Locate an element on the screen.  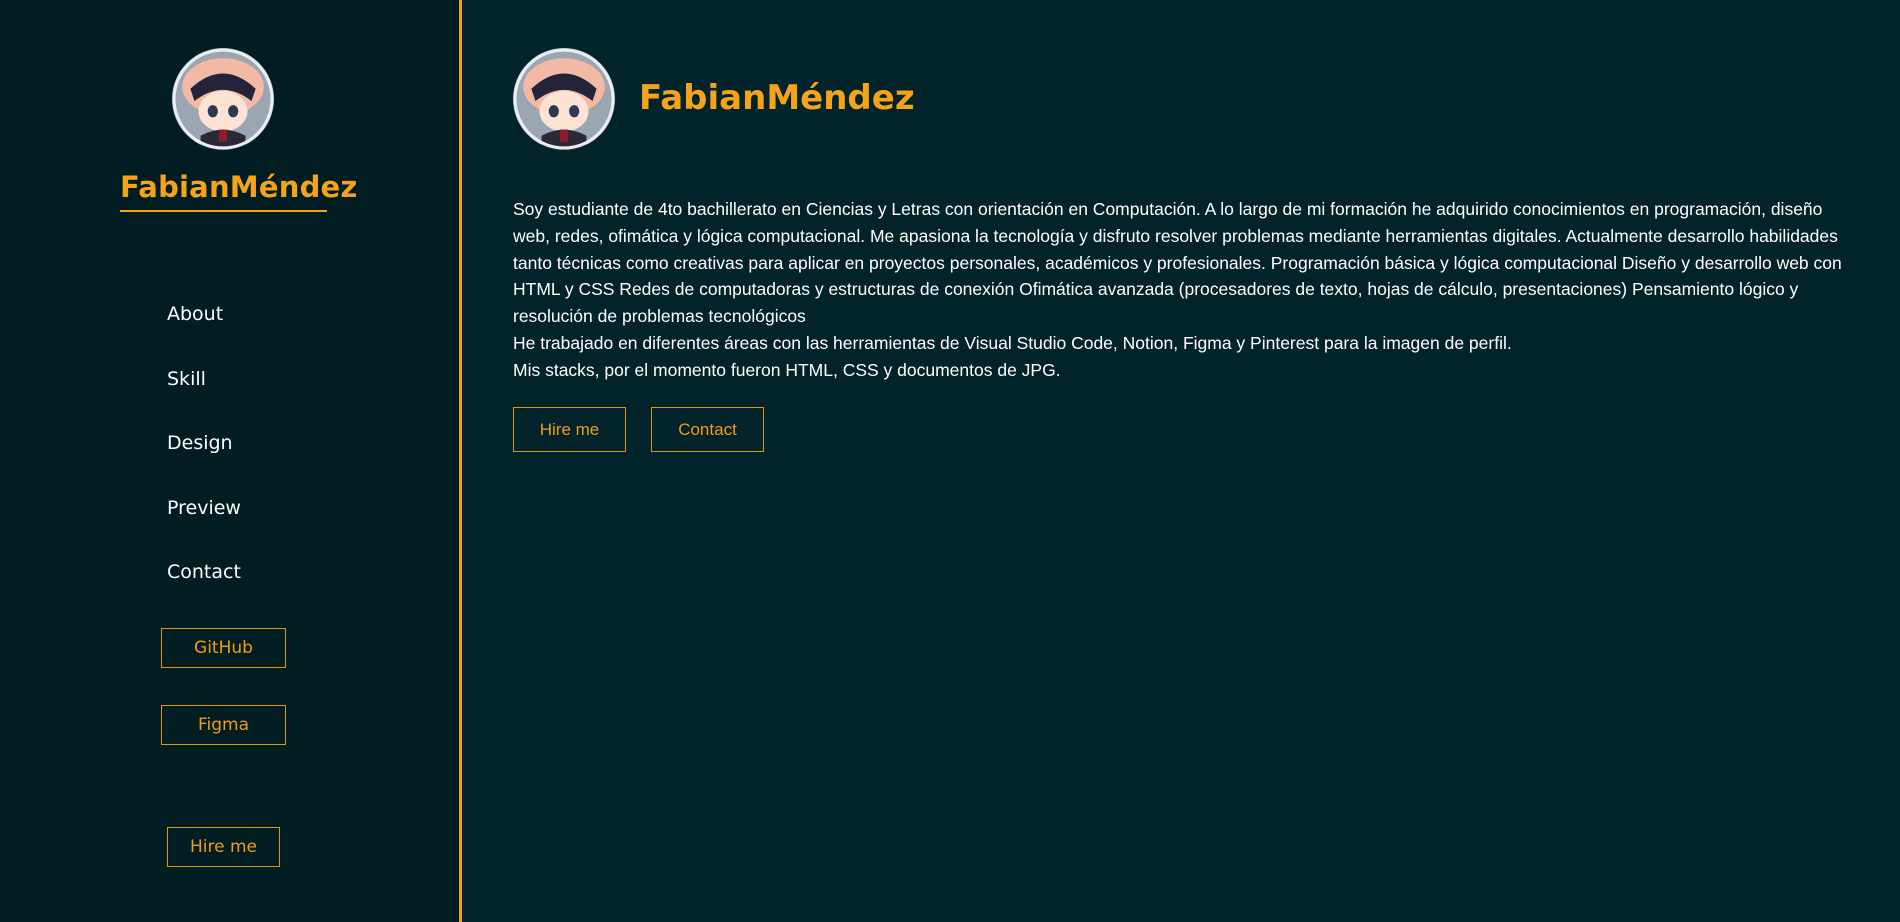
nav-item-design: Design is located at coordinates (204, 453).